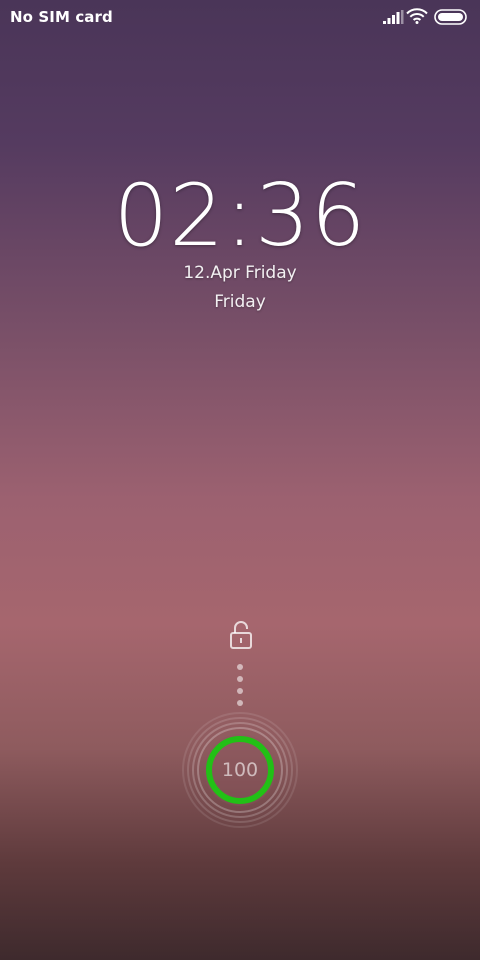  What do you see at coordinates (393, 17) in the screenshot?
I see `signal-icon` at bounding box center [393, 17].